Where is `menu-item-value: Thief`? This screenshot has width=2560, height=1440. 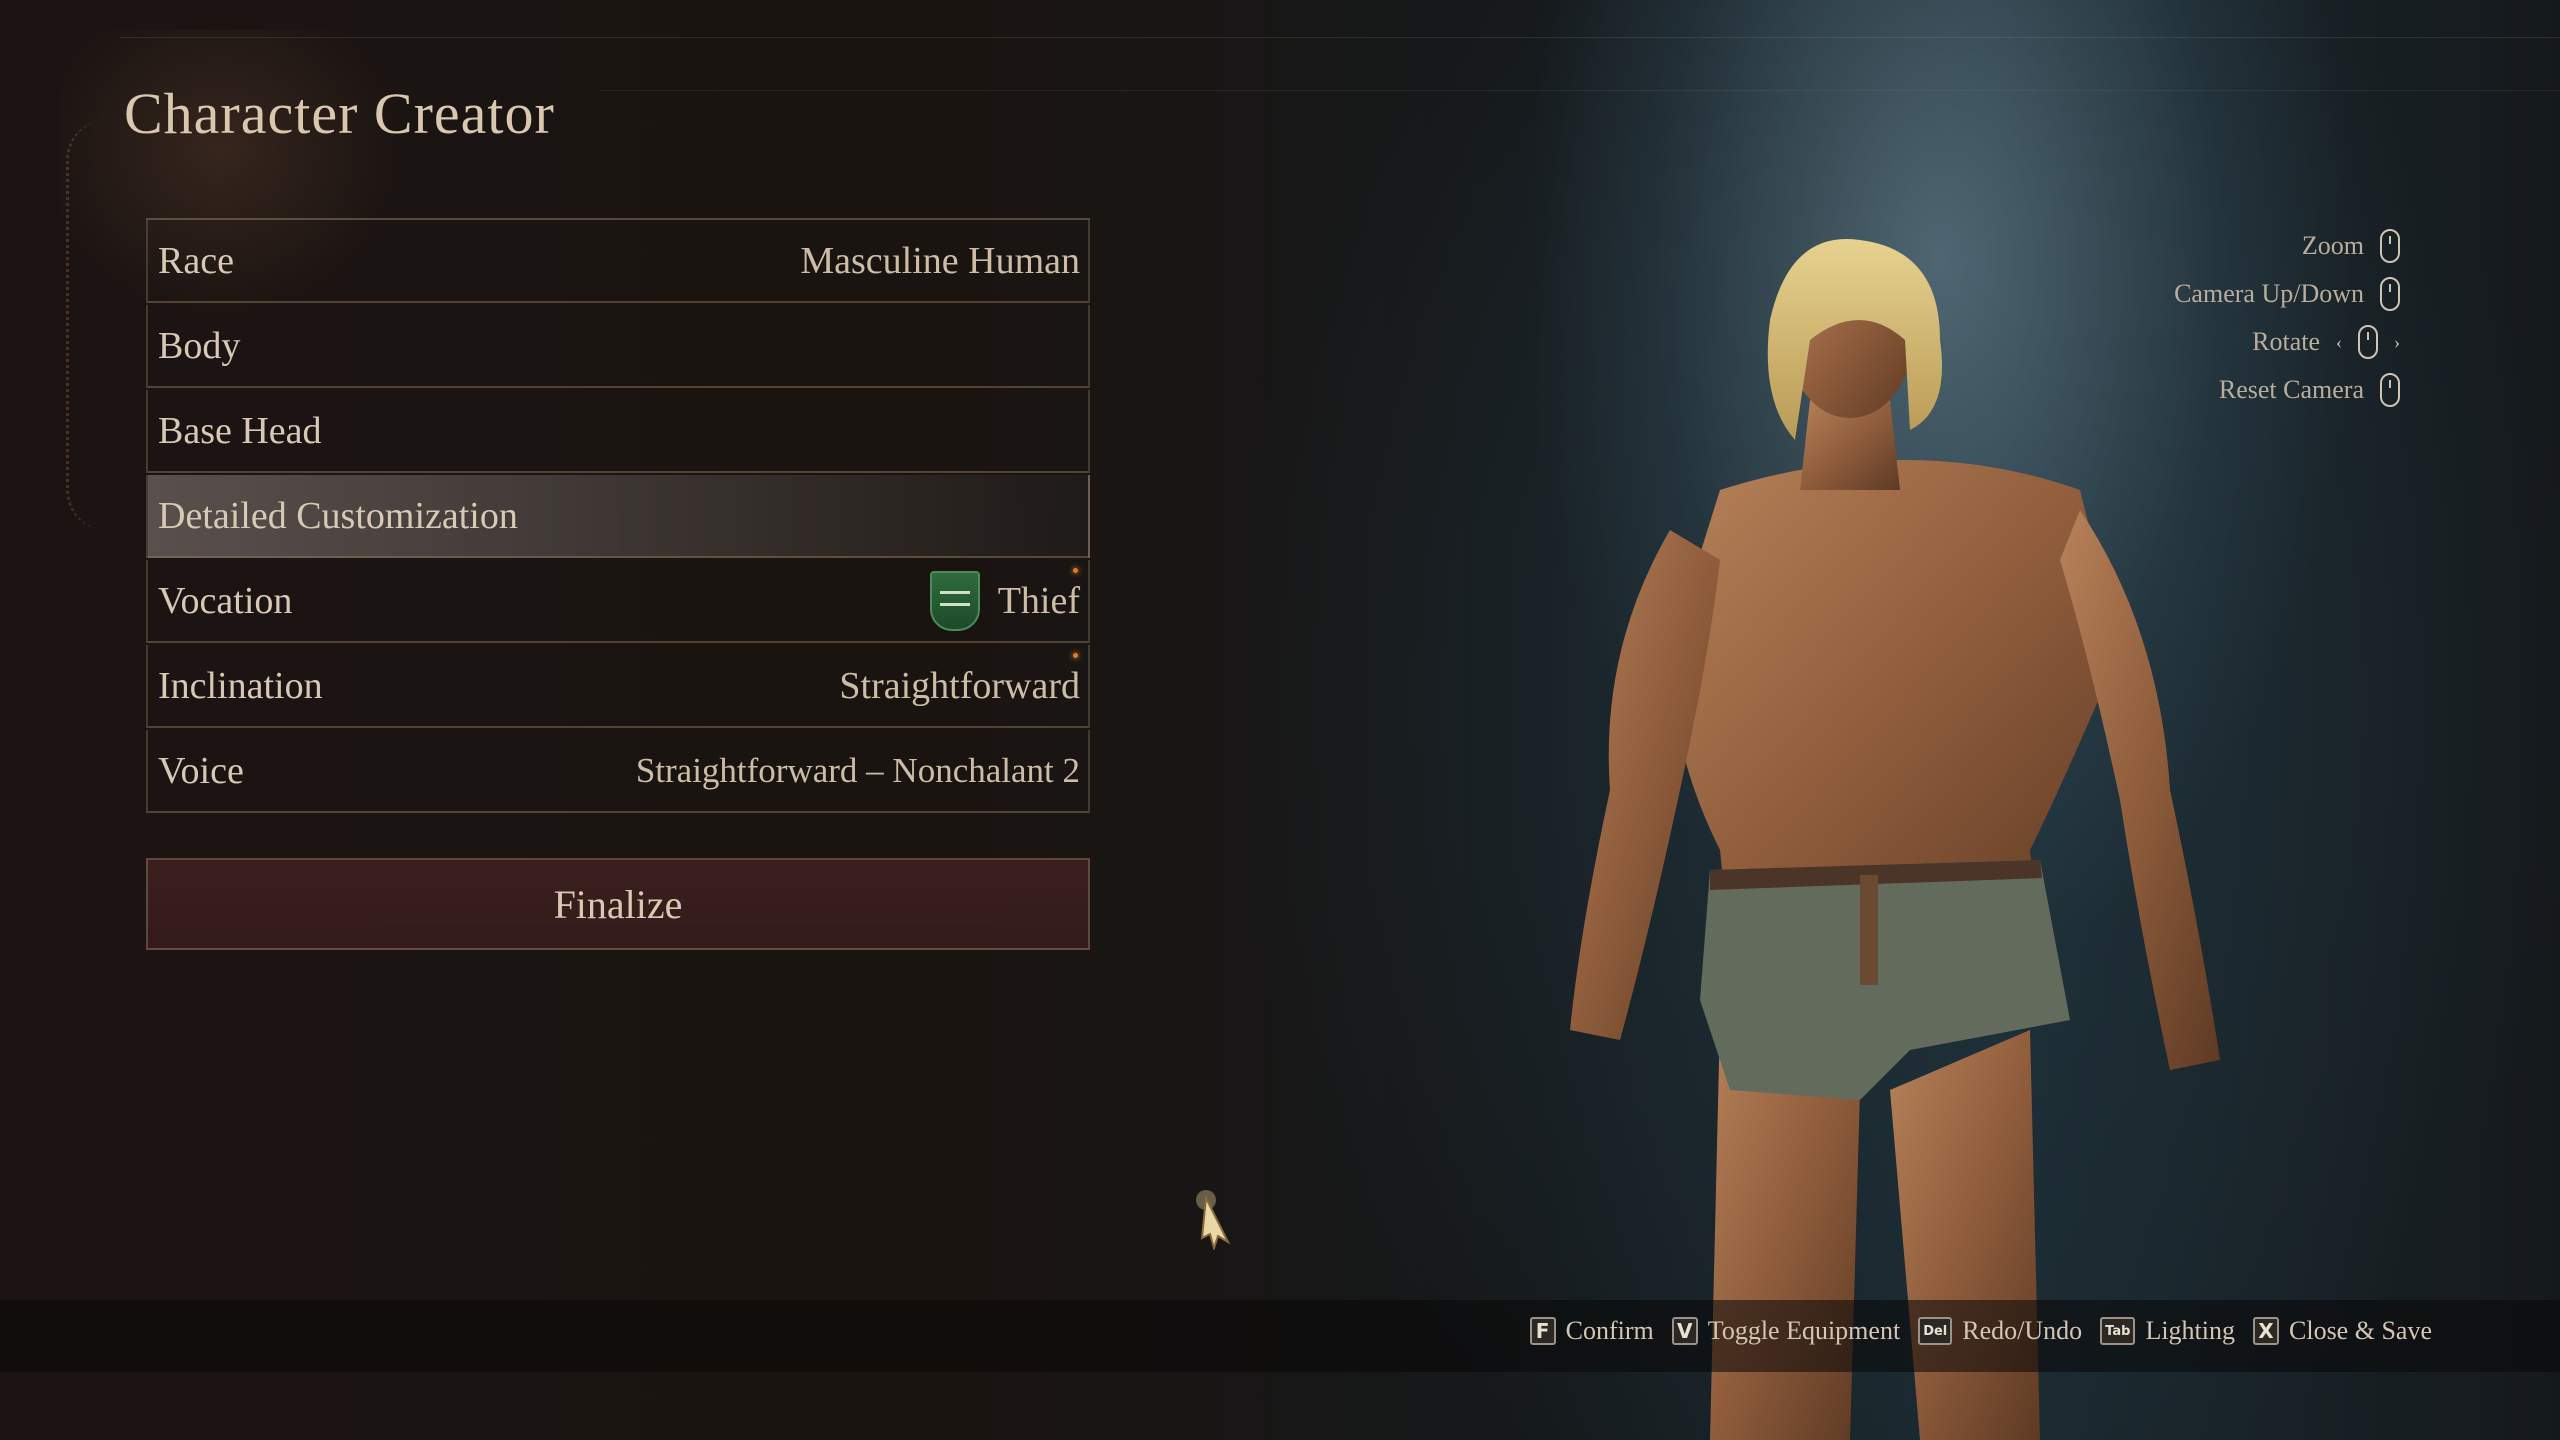
menu-item-value: Thief is located at coordinates (1038, 600).